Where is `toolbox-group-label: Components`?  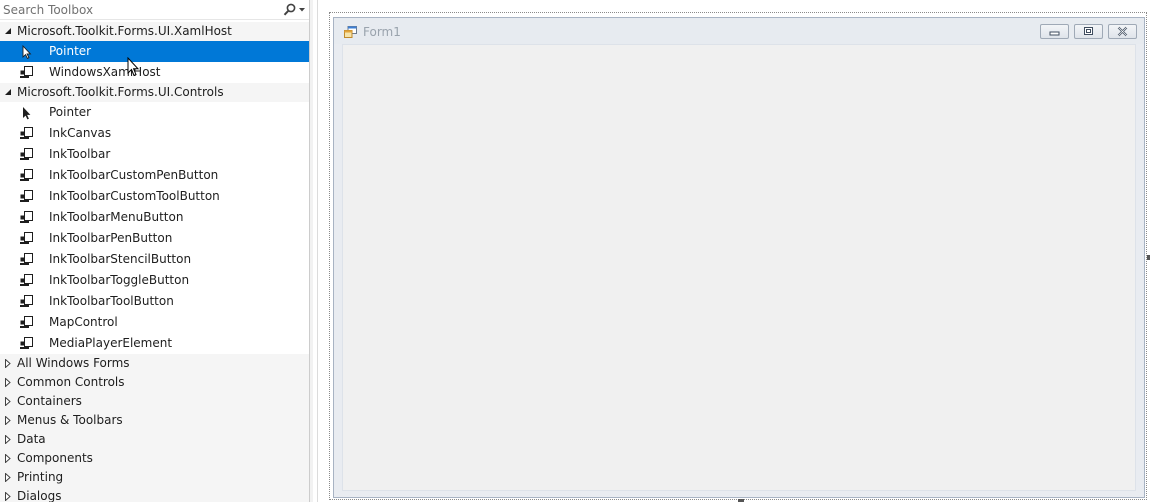
toolbox-group-label: Components is located at coordinates (55, 458).